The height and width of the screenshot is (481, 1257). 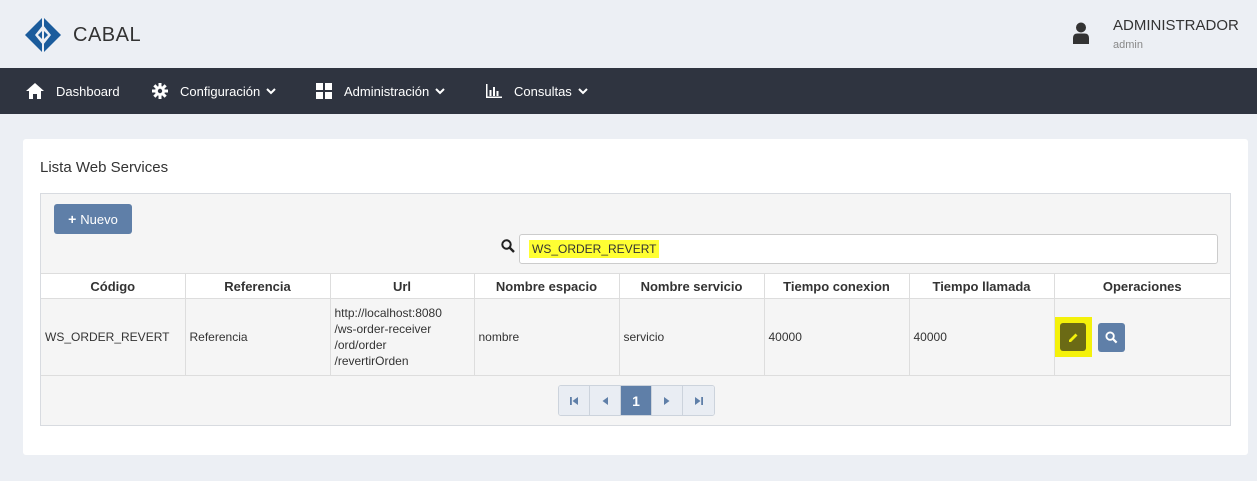 I want to click on nav-dashboard: Dashboard, so click(x=73, y=91).